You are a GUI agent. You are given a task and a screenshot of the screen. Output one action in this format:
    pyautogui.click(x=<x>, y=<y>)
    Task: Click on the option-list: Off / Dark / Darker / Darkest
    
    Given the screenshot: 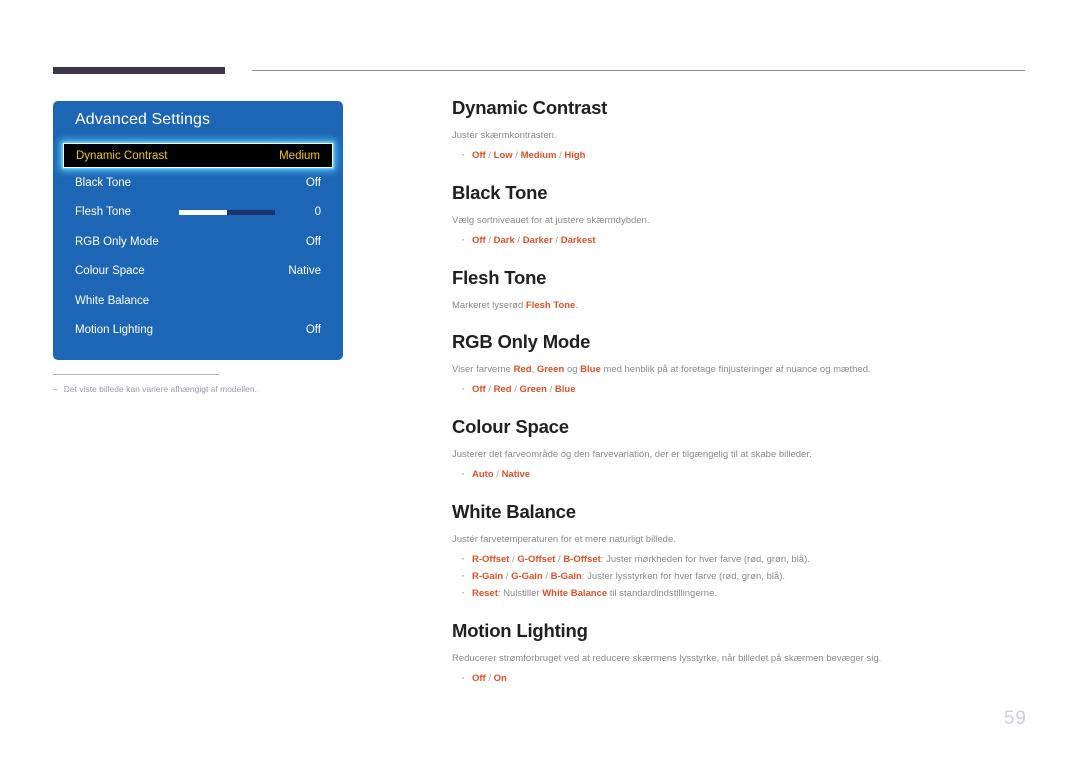 What is the action you would take?
    pyautogui.click(x=739, y=240)
    